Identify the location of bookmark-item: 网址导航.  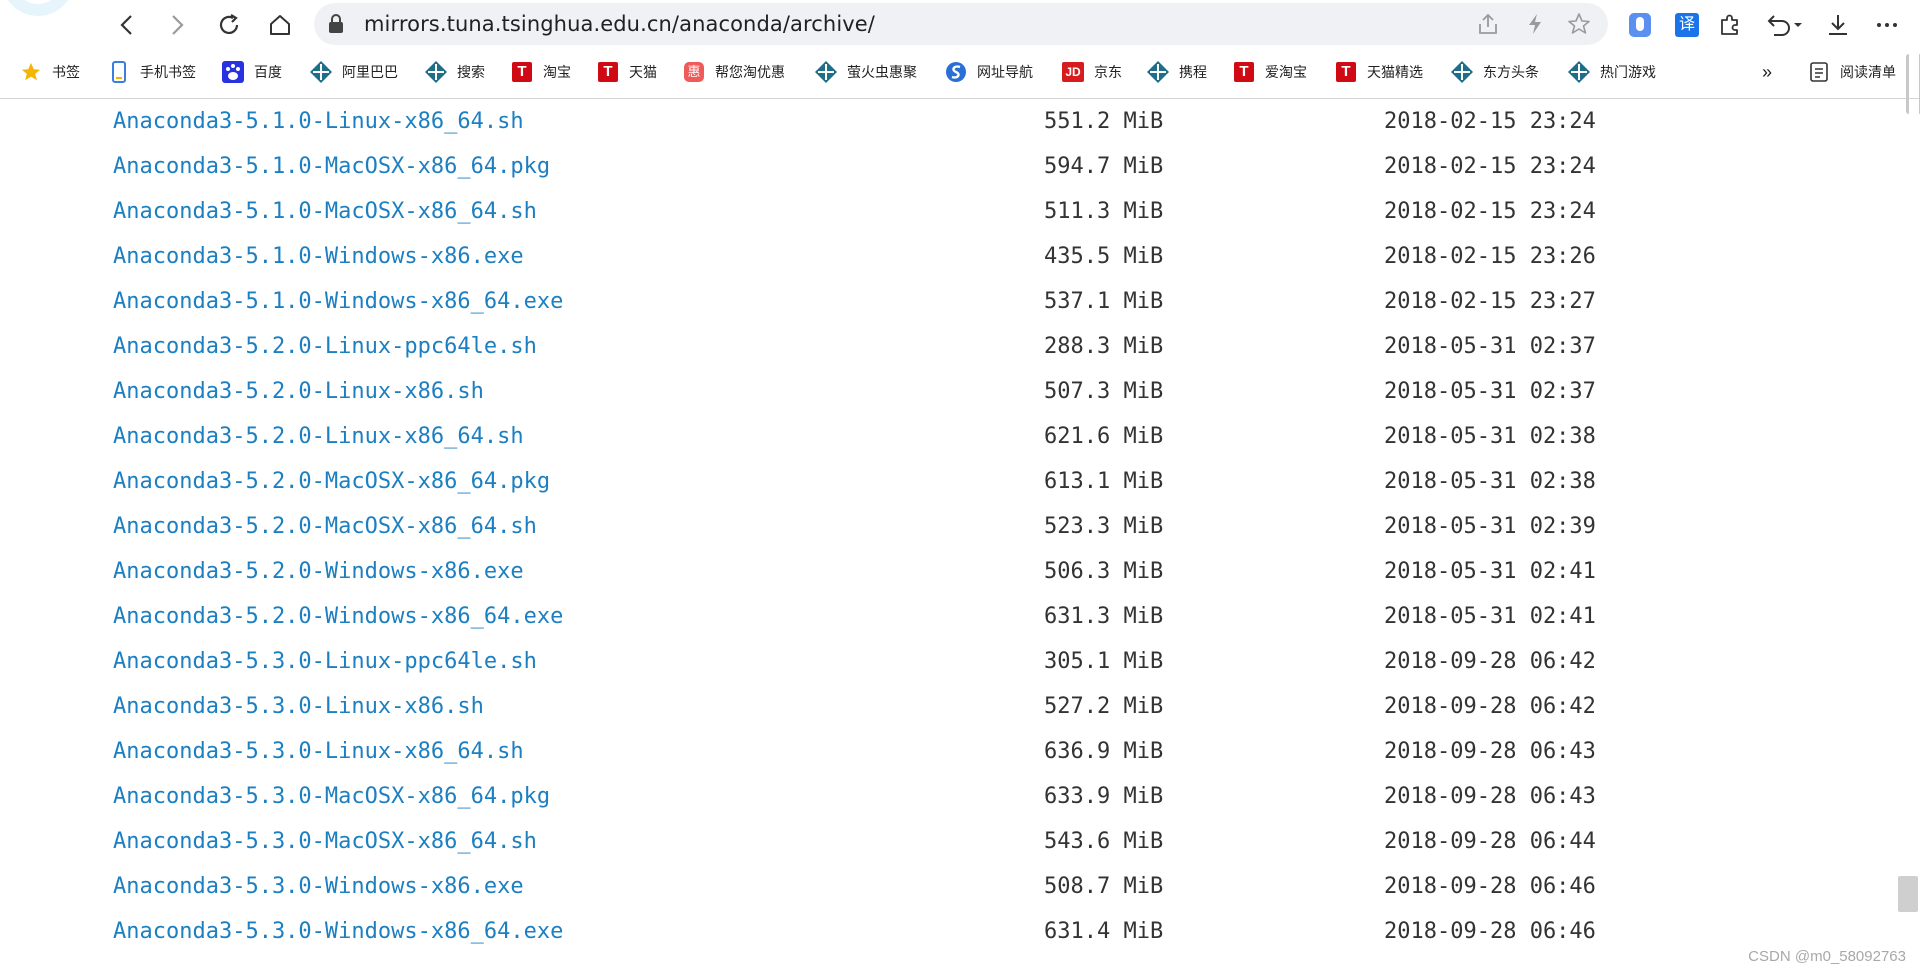
(989, 72).